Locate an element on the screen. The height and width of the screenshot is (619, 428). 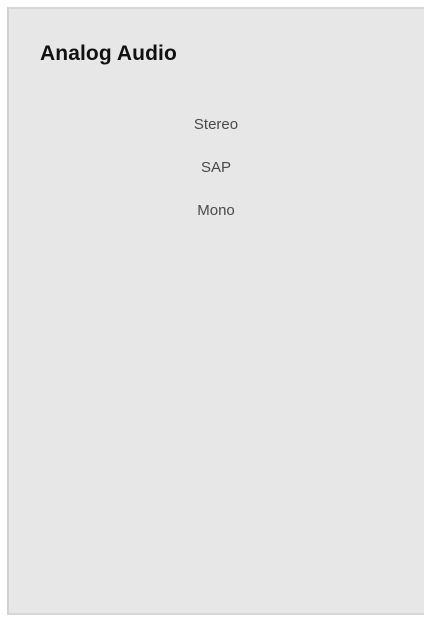
option-mono: Mono is located at coordinates (215, 222).